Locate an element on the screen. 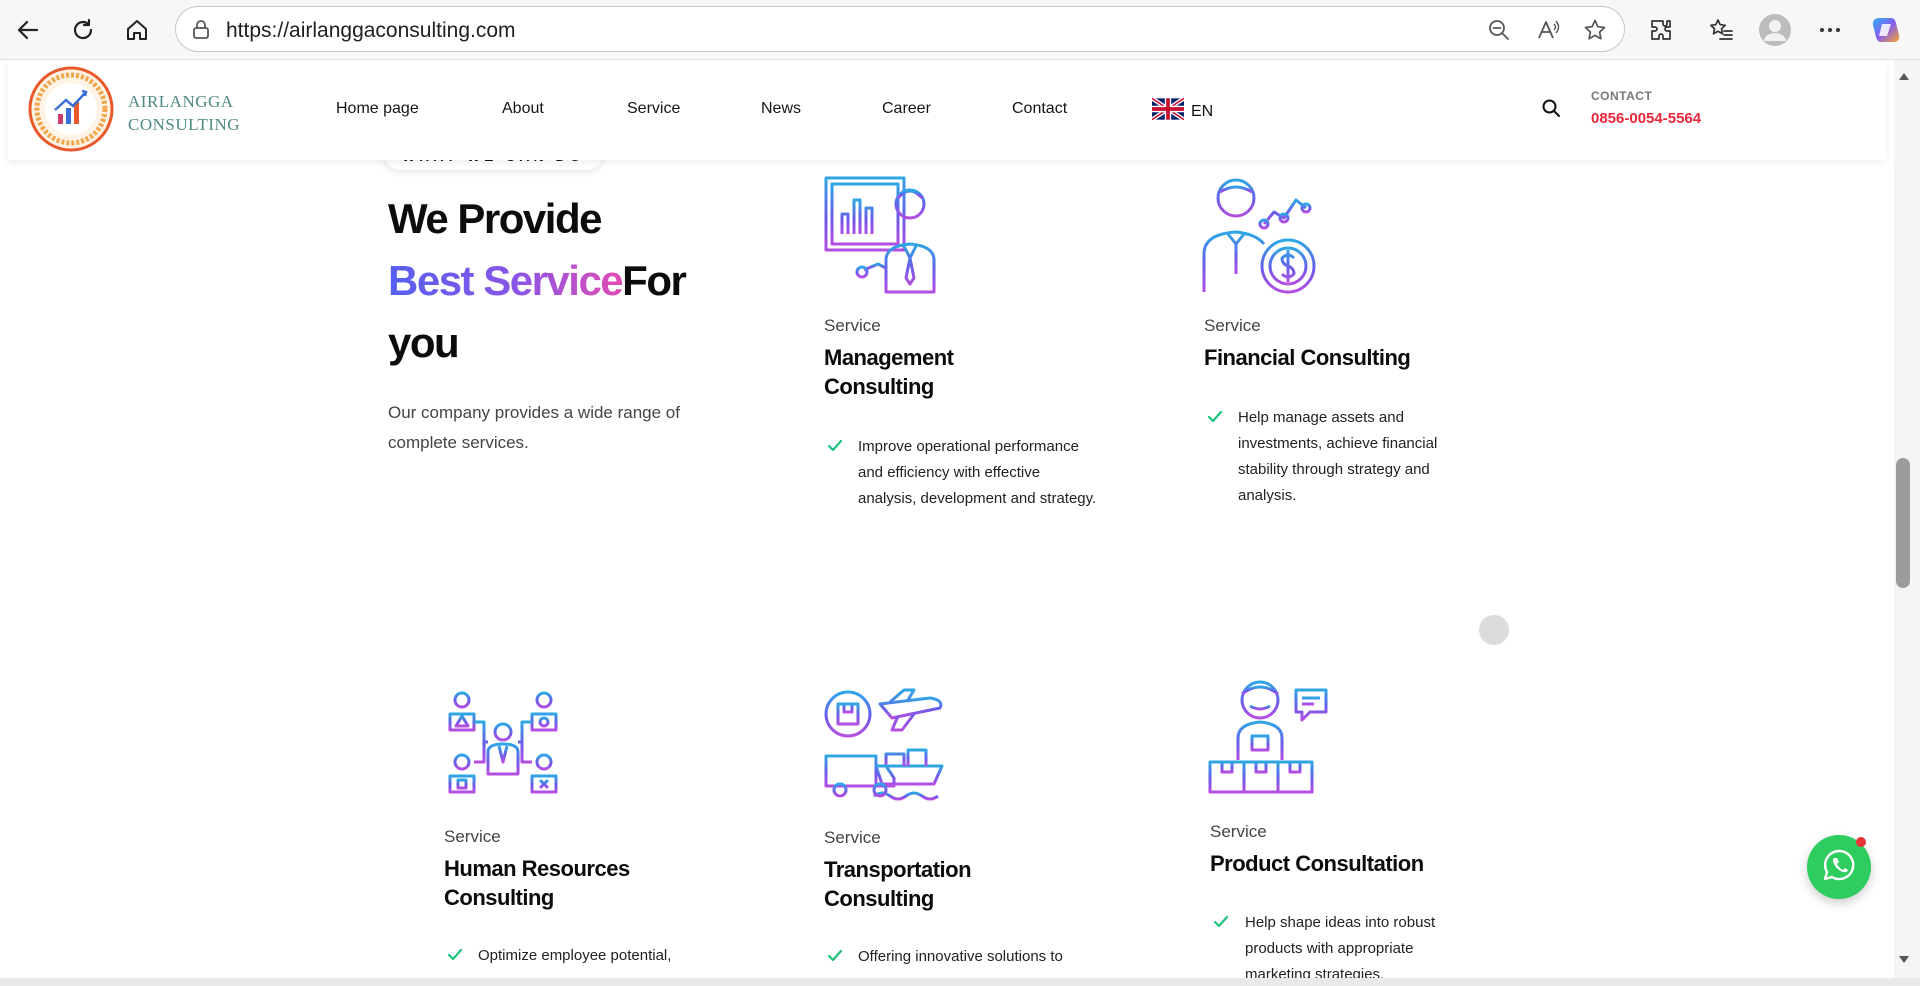 This screenshot has width=1920, height=986. uk-flag-icon is located at coordinates (1168, 110).